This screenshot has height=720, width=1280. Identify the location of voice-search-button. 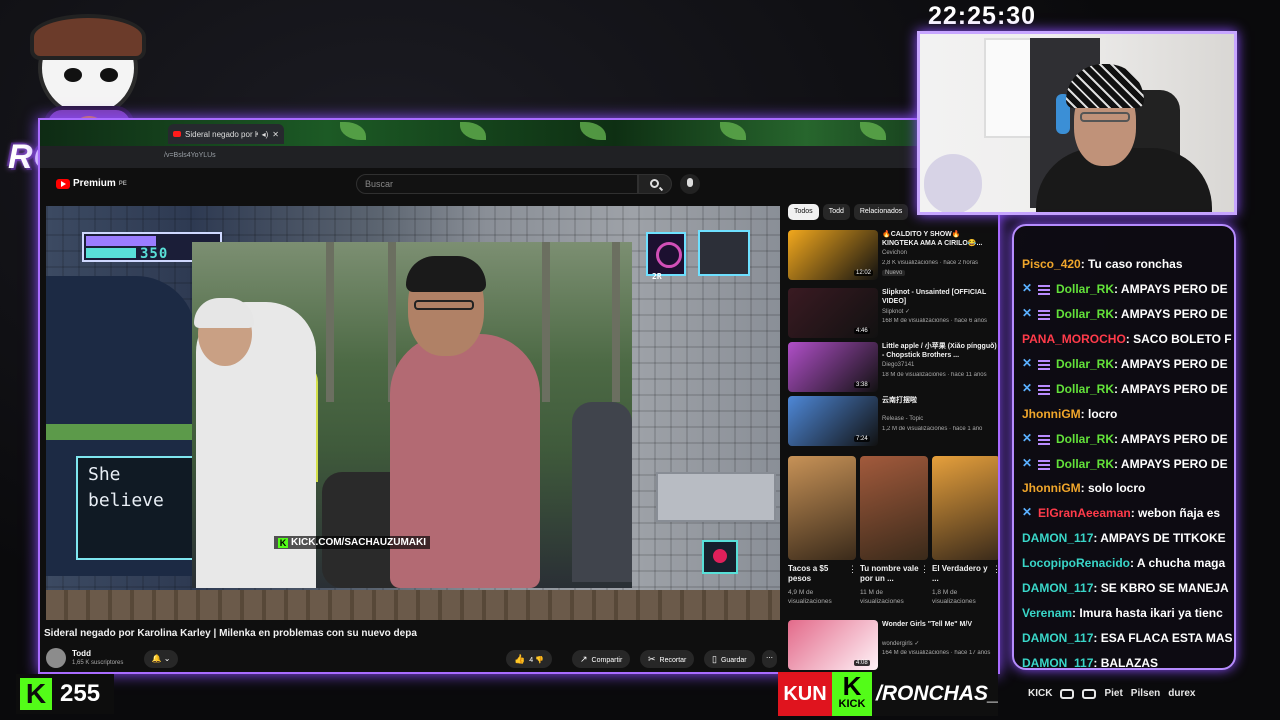
(690, 184).